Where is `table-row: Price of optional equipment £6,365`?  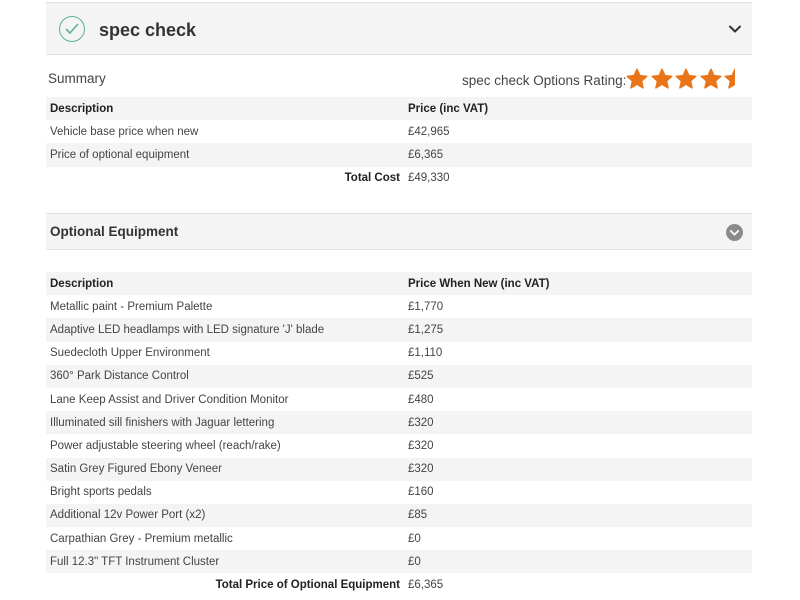
table-row: Price of optional equipment £6,365 is located at coordinates (399, 155).